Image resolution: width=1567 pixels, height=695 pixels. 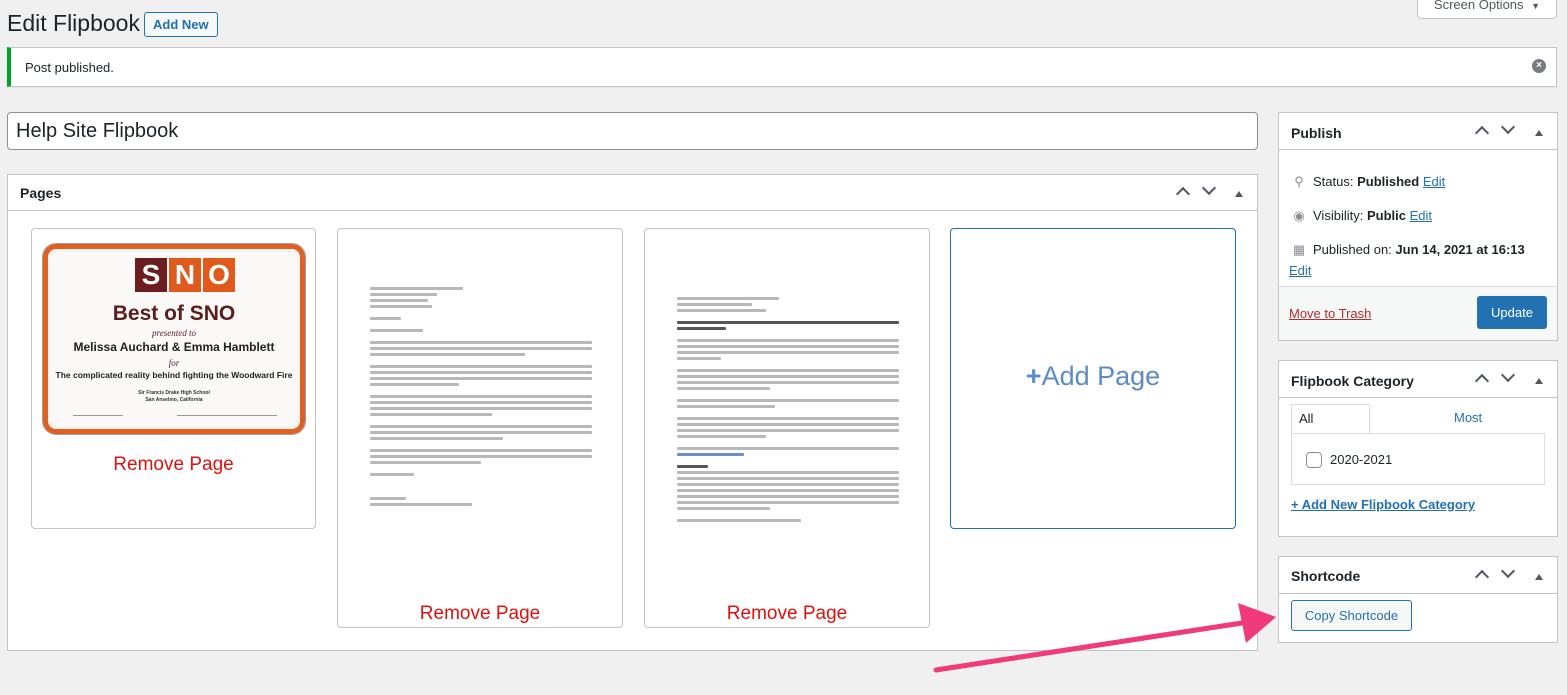 I want to click on category-label: 2020-2021, so click(x=1361, y=459).